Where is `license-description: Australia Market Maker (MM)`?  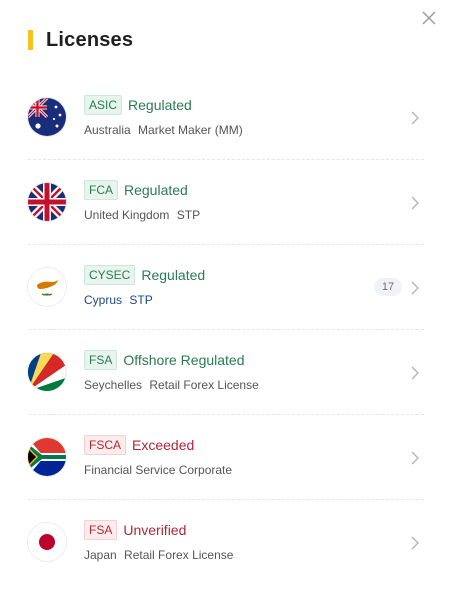 license-description: Australia Market Maker (MM) is located at coordinates (163, 130).